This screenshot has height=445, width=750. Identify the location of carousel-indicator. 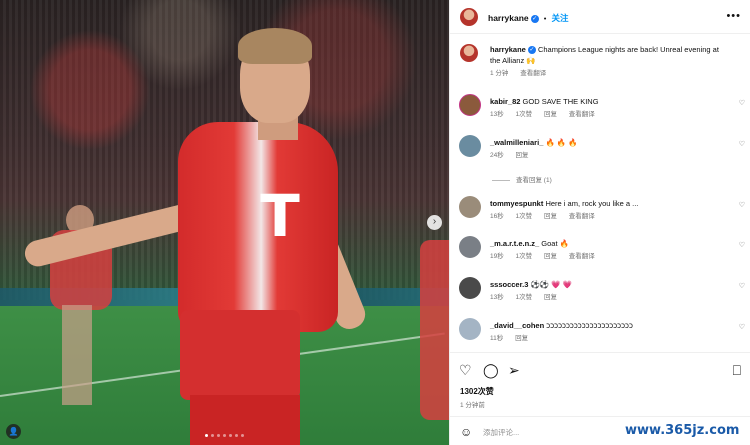
(224, 435).